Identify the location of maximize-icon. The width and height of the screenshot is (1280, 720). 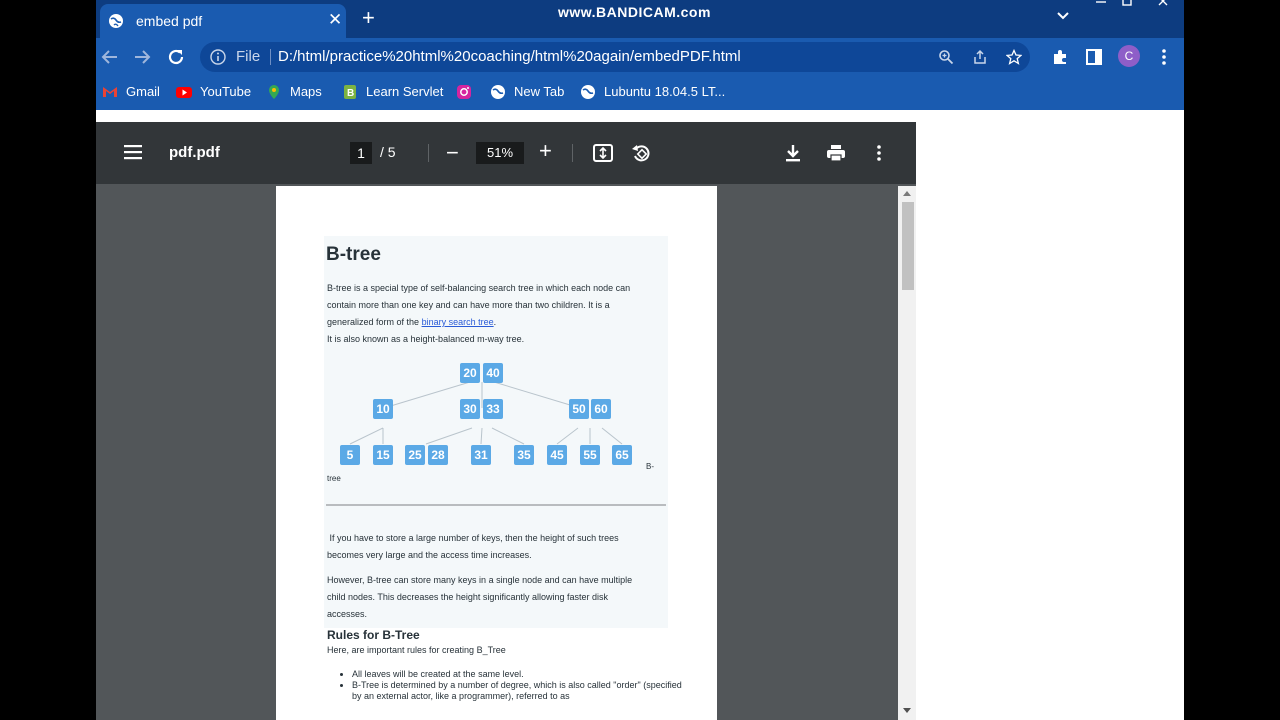
(1127, 4).